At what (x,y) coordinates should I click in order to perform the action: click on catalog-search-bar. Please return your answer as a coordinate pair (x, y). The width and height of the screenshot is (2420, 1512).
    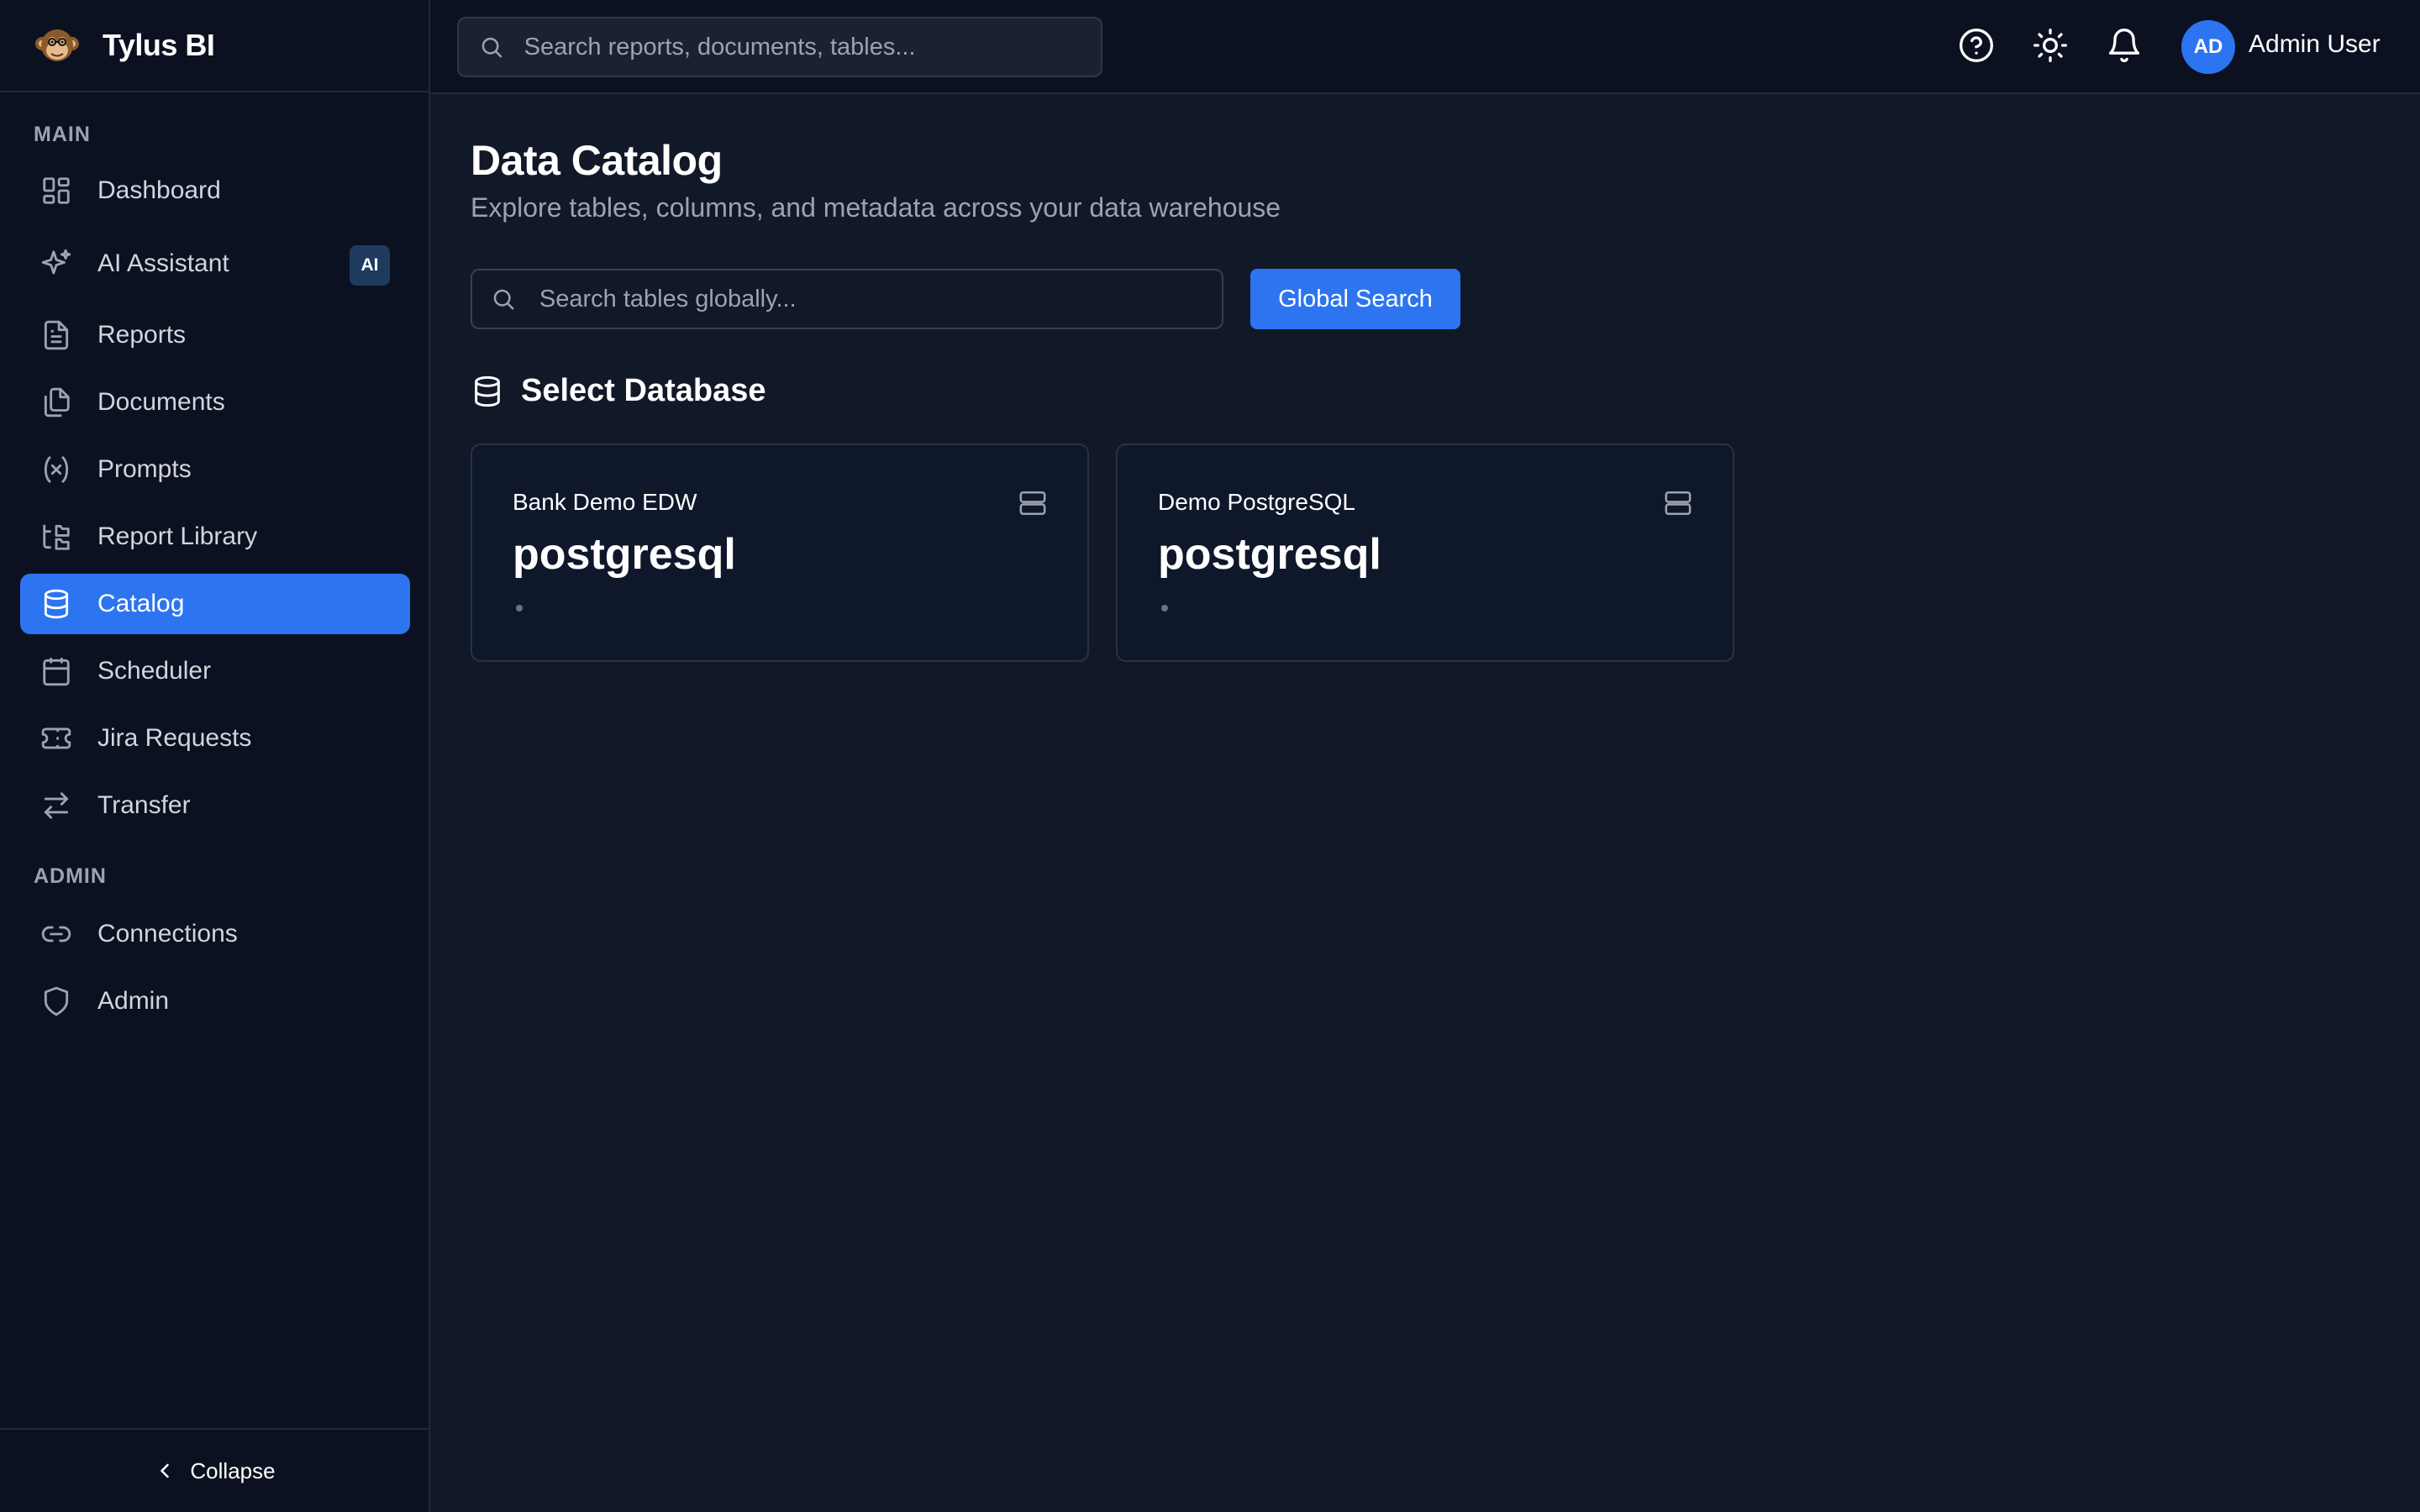
    Looking at the image, I should click on (847, 299).